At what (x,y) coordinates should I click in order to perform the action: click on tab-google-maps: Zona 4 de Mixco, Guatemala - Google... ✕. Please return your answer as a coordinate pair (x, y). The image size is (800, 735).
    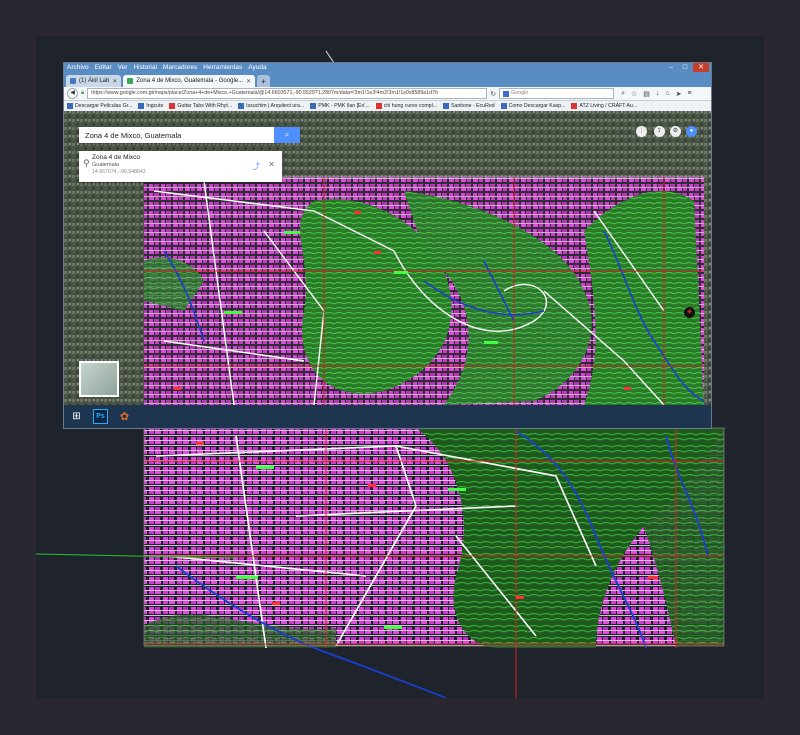
    Looking at the image, I should click on (189, 81).